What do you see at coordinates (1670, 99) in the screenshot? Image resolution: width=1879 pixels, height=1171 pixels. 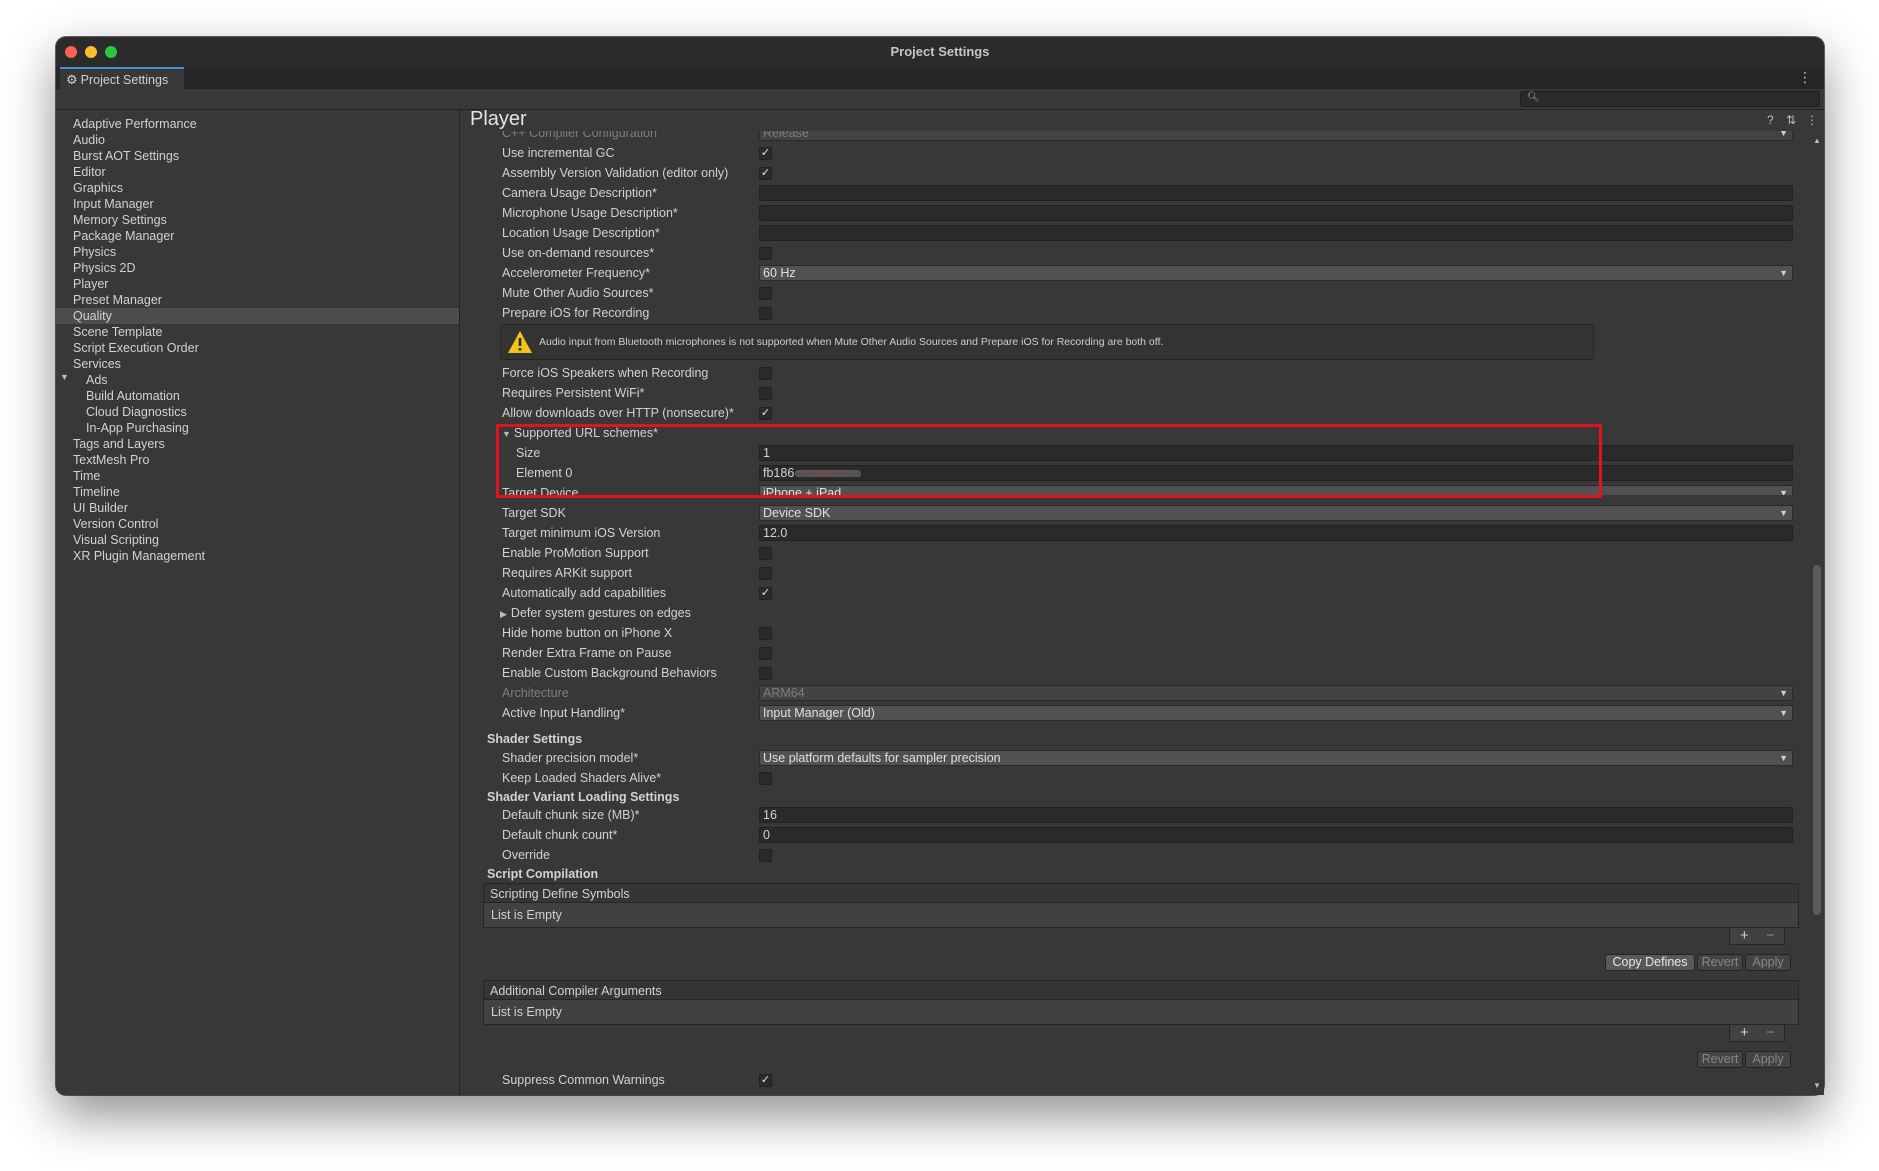 I see `search-input: 🔍︎` at bounding box center [1670, 99].